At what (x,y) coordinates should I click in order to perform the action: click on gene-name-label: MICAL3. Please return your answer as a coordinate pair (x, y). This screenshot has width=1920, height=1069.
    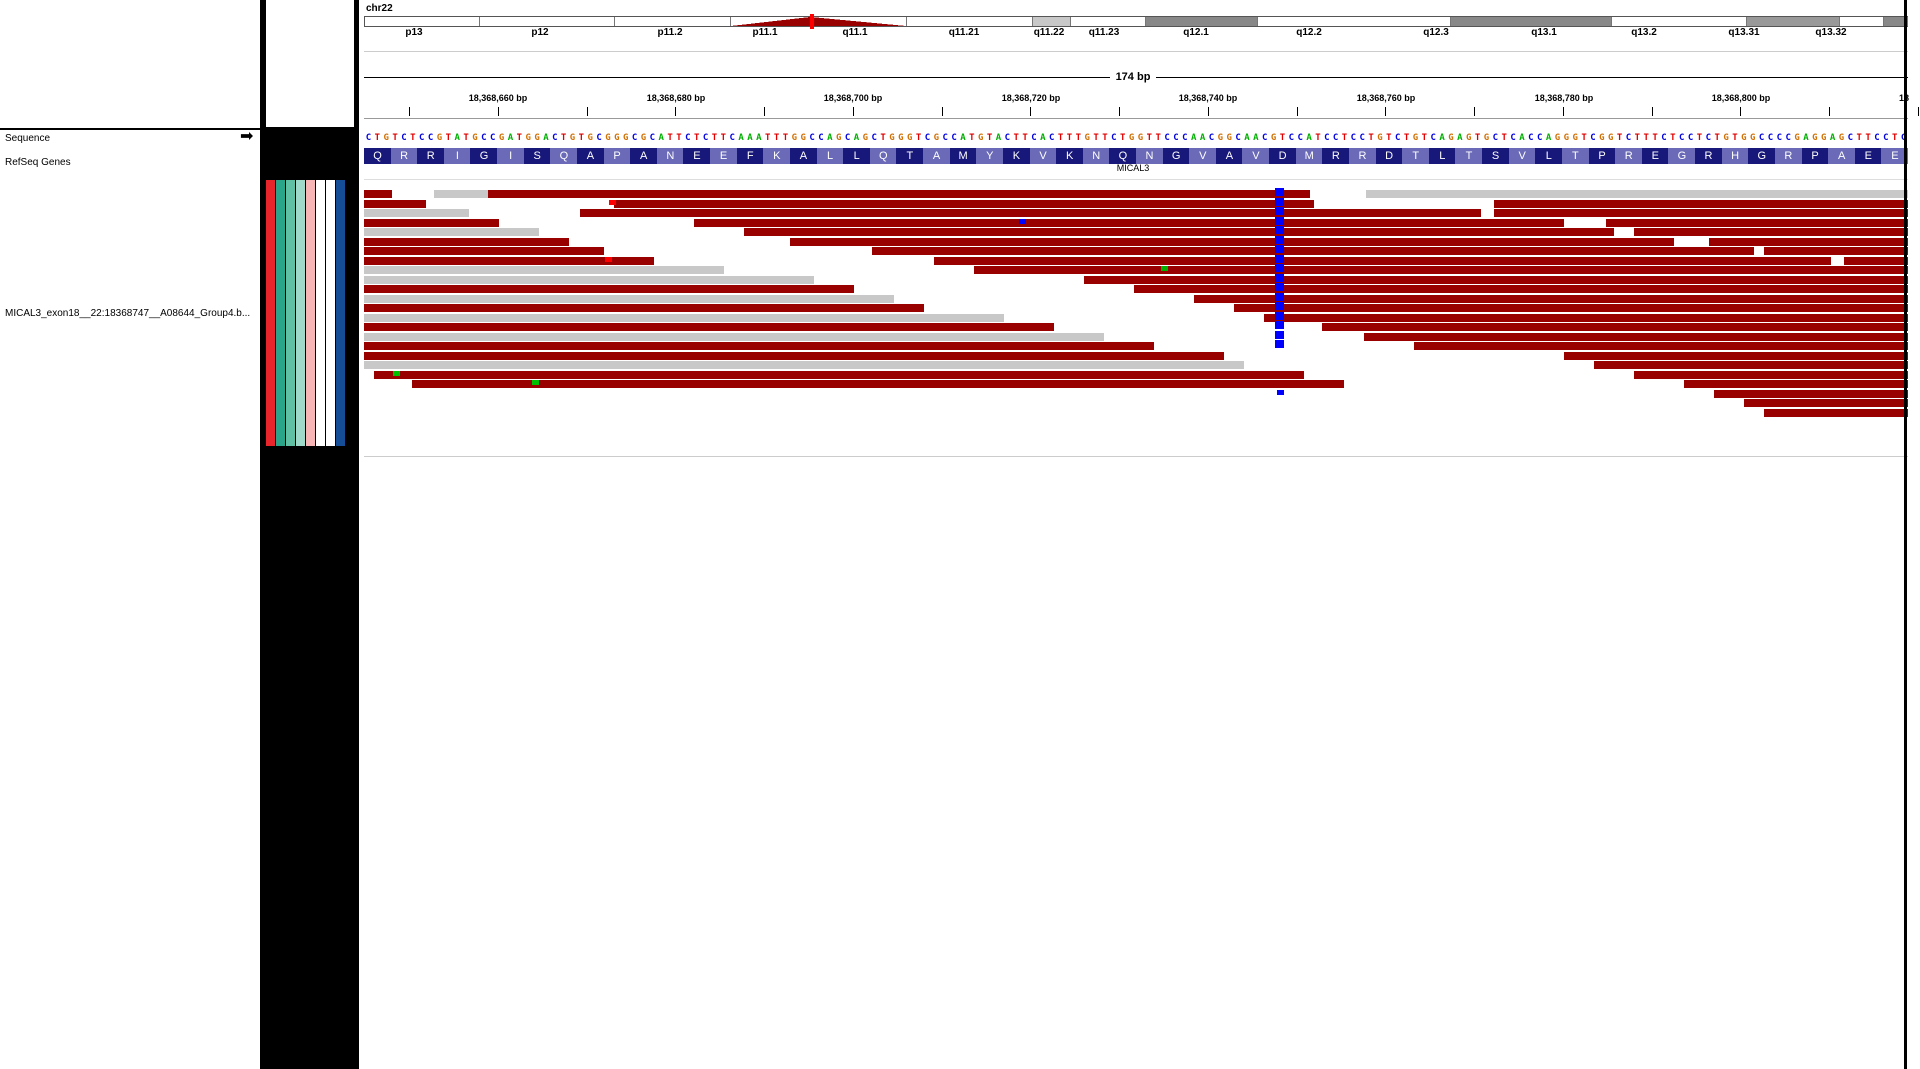
    Looking at the image, I should click on (1133, 168).